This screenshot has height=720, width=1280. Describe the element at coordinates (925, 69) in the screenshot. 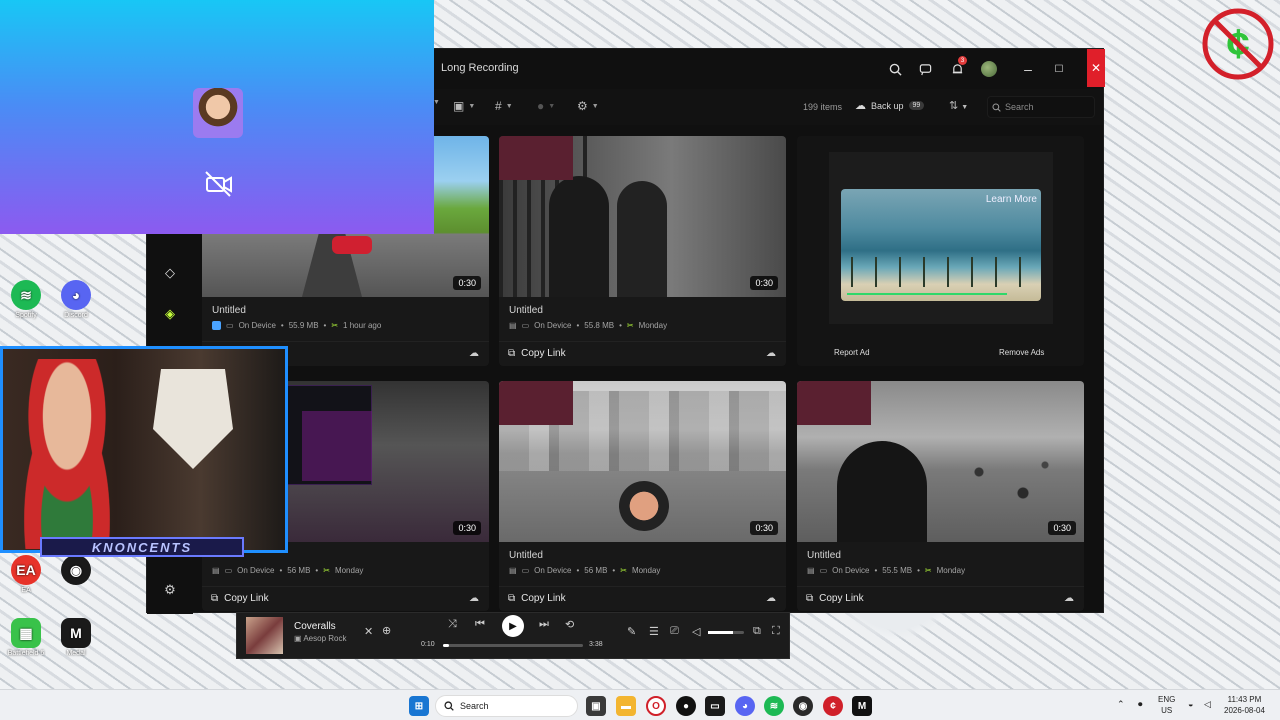

I see `chat-button` at that location.